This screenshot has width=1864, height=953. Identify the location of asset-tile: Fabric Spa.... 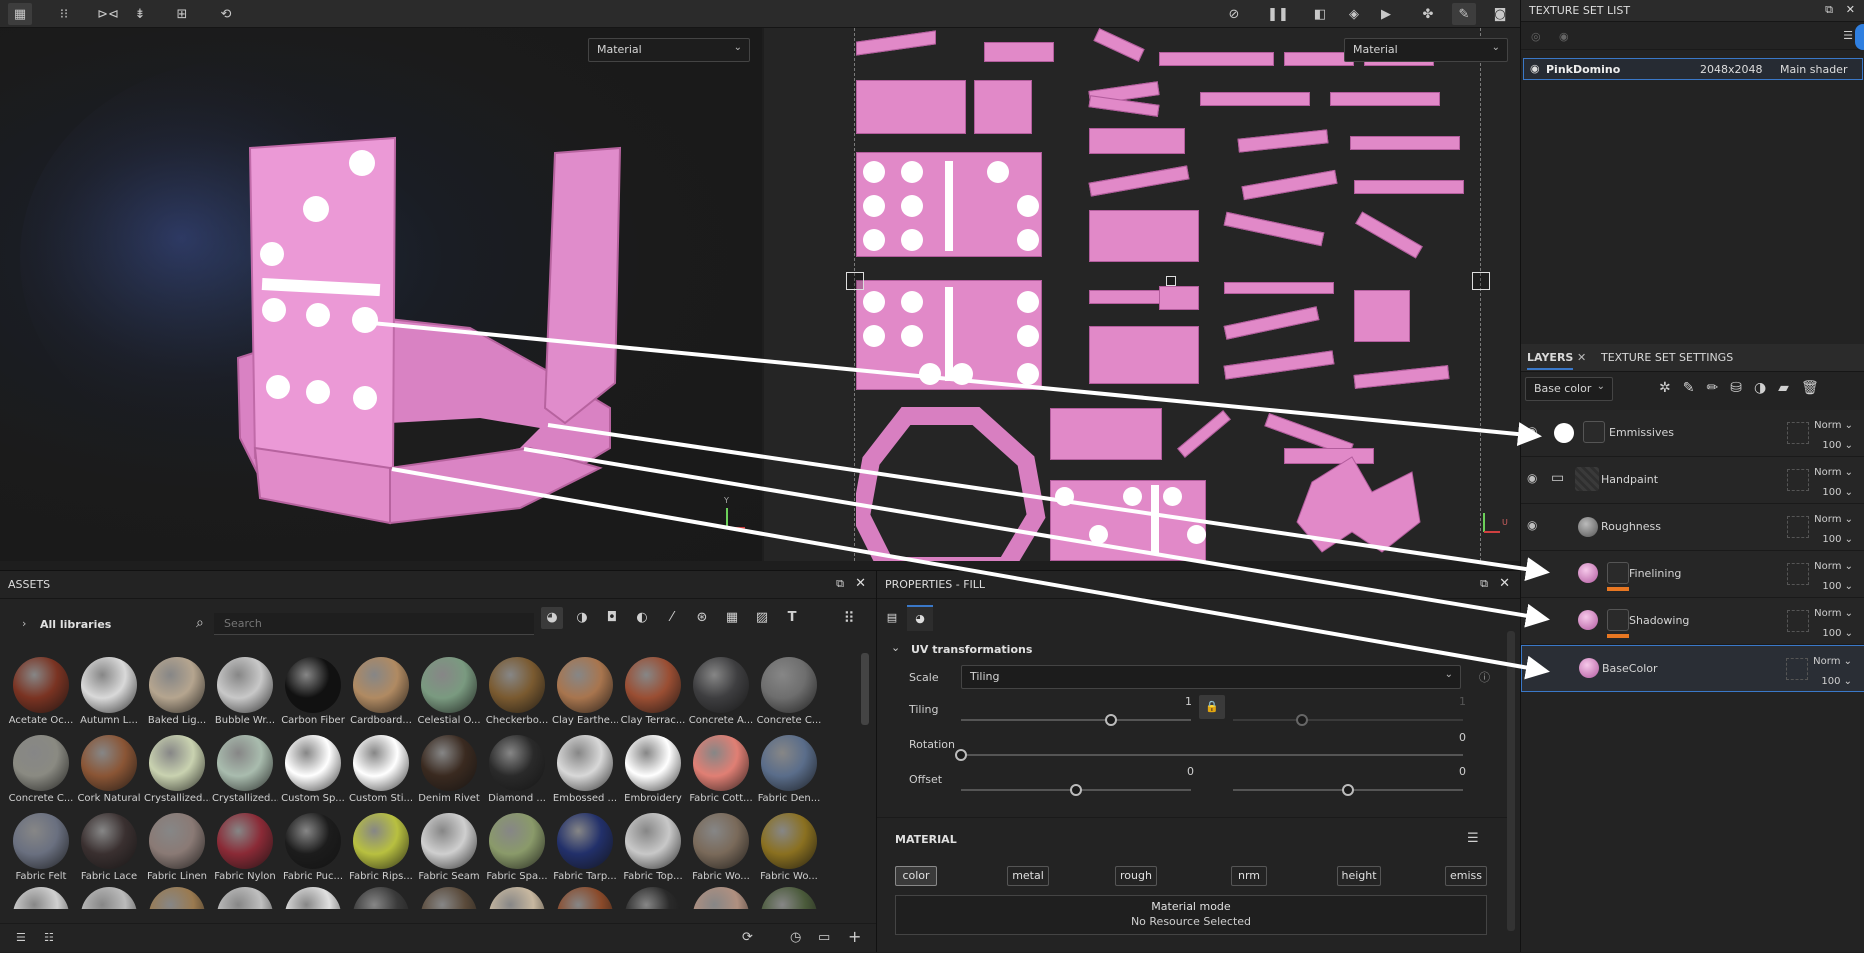
(517, 848).